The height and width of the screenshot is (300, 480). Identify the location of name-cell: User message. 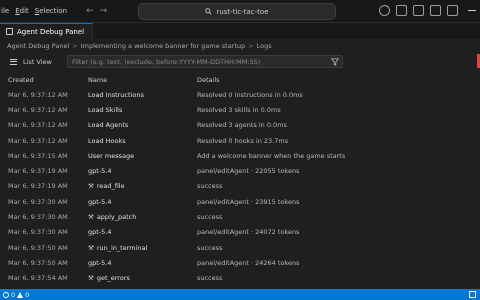
(142, 156).